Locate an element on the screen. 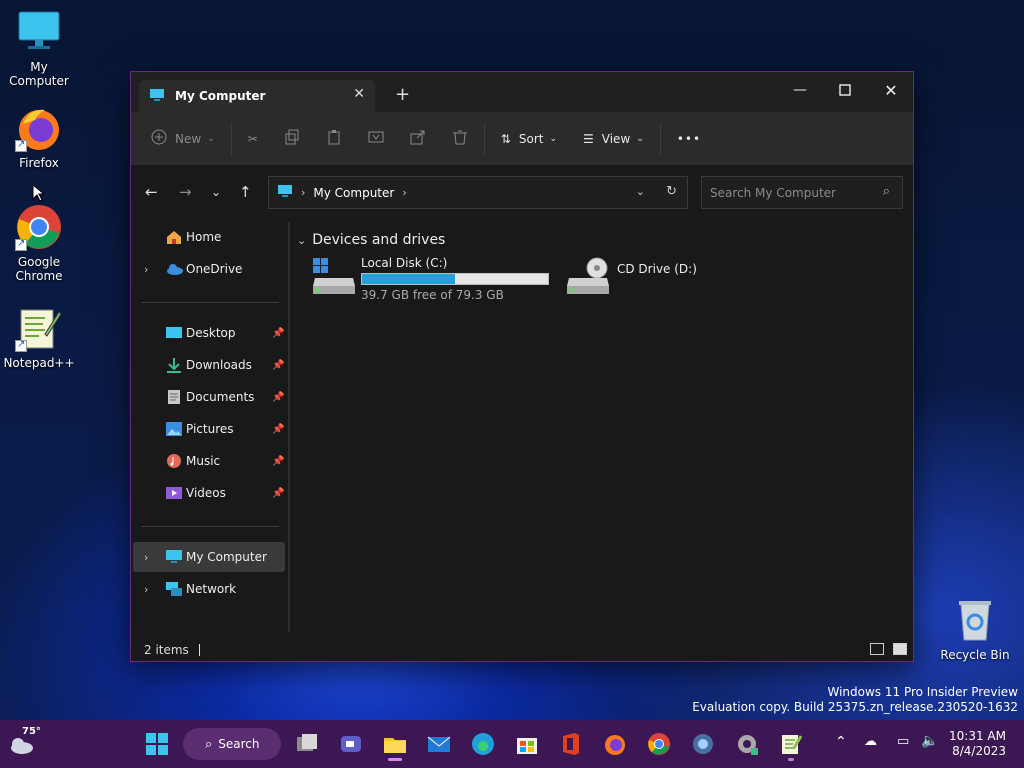 The width and height of the screenshot is (1024, 768). desktop-icon-label: My Computer is located at coordinates (39, 74).